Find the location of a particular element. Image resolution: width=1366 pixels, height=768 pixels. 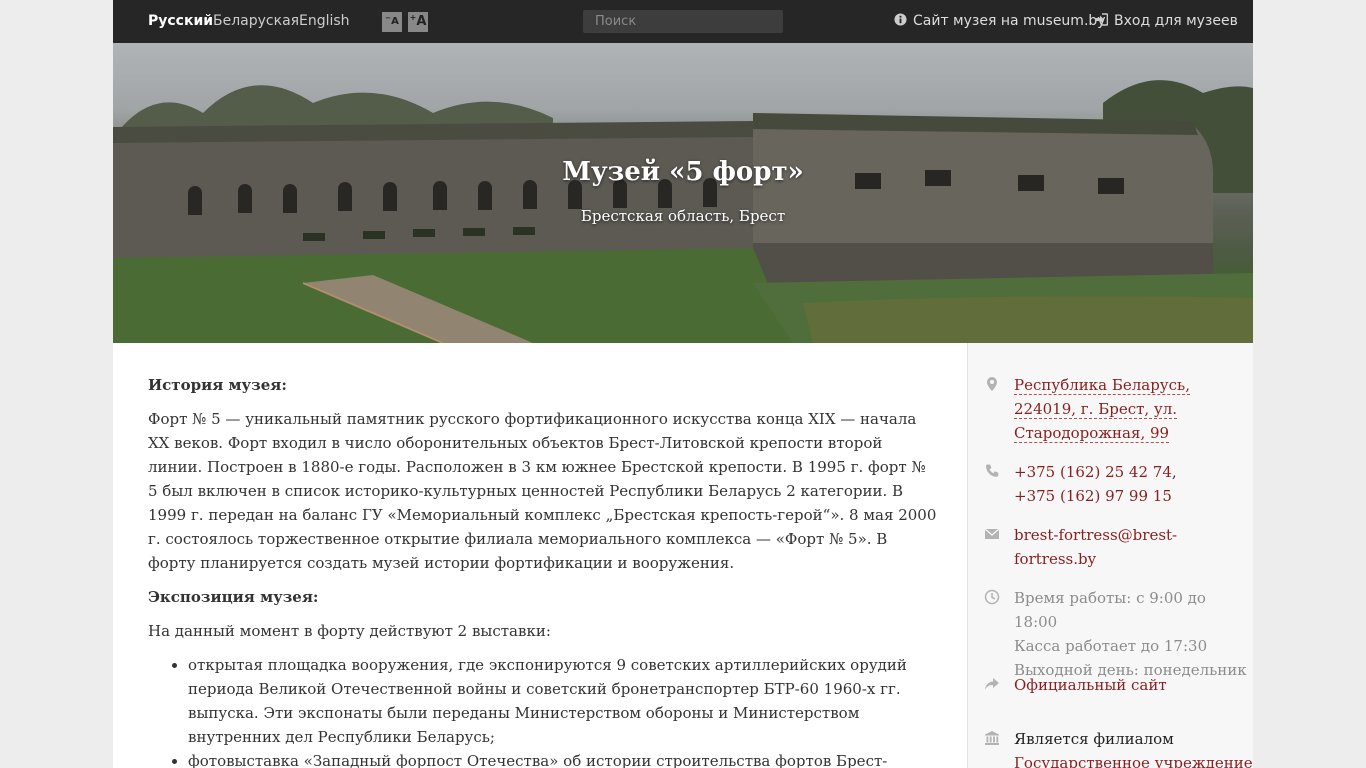

official-site-block: Официальный сайт is located at coordinates (1117, 685).